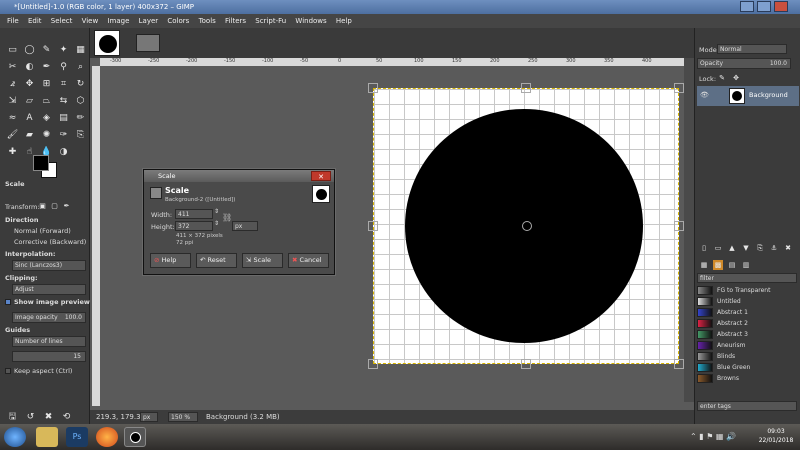  Describe the element at coordinates (760, 248) in the screenshot. I see `duplicate-layer-icon: ⎘` at that location.